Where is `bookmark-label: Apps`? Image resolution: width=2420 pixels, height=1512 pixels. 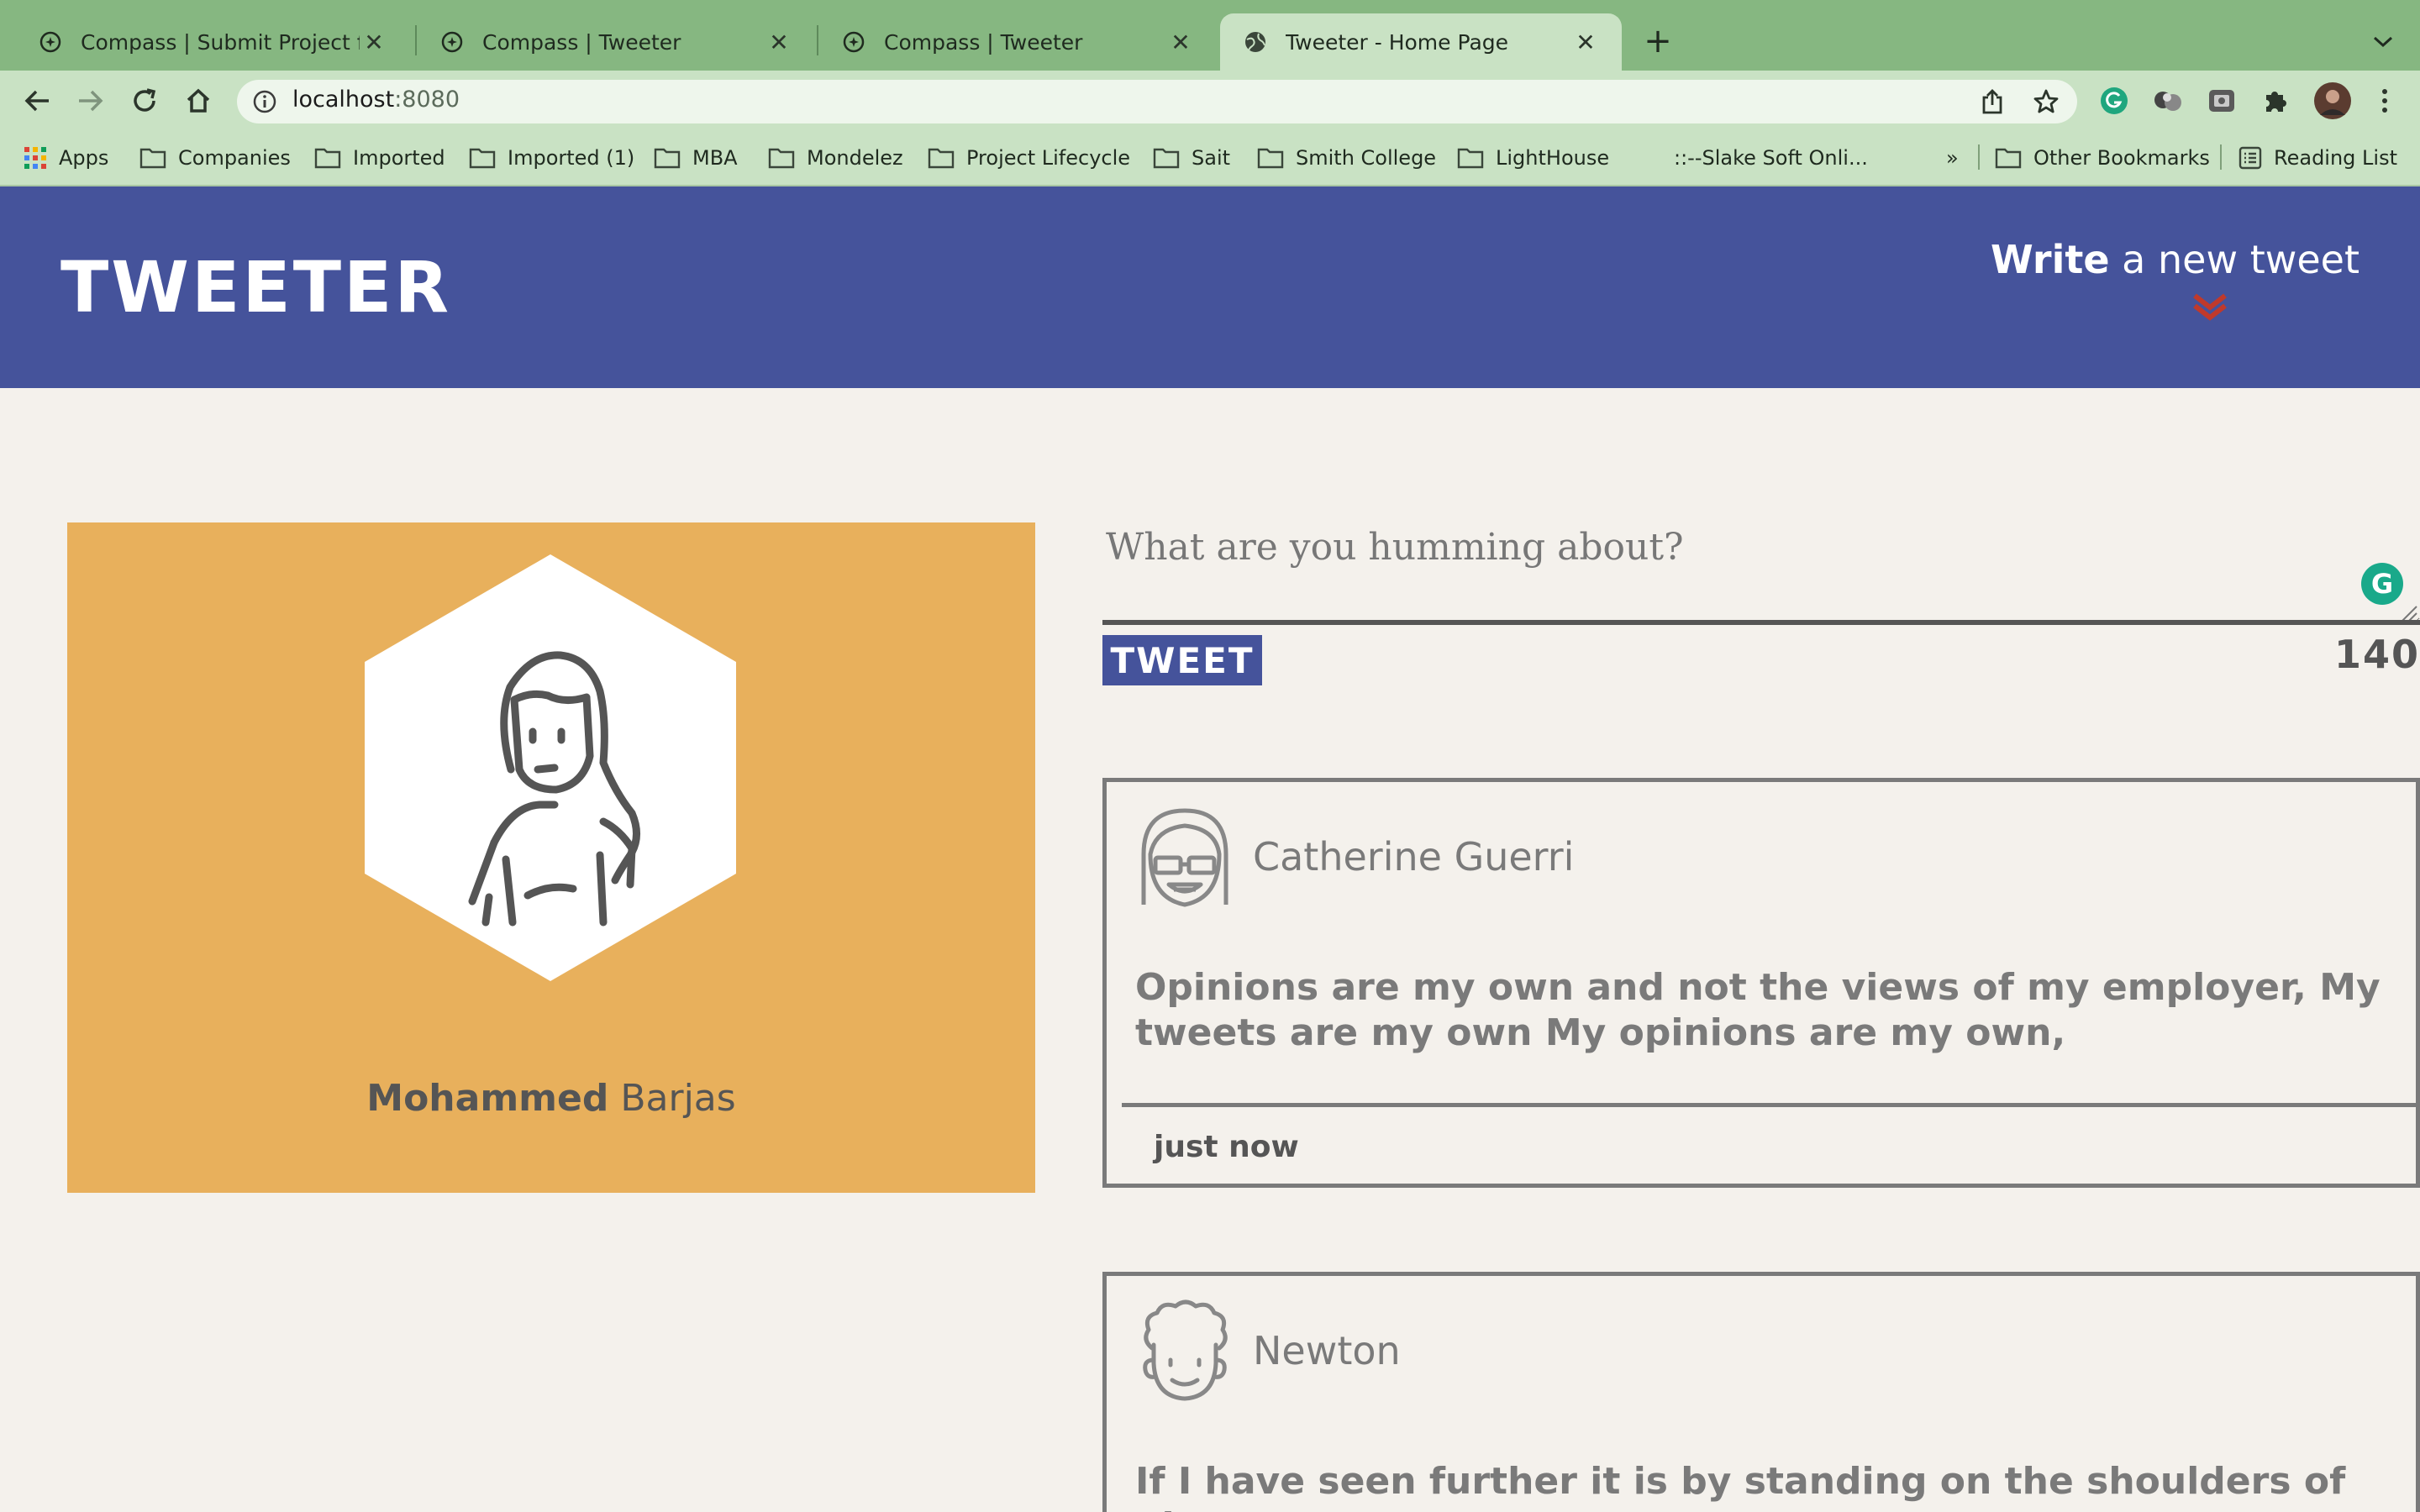
bookmark-label: Apps is located at coordinates (84, 158).